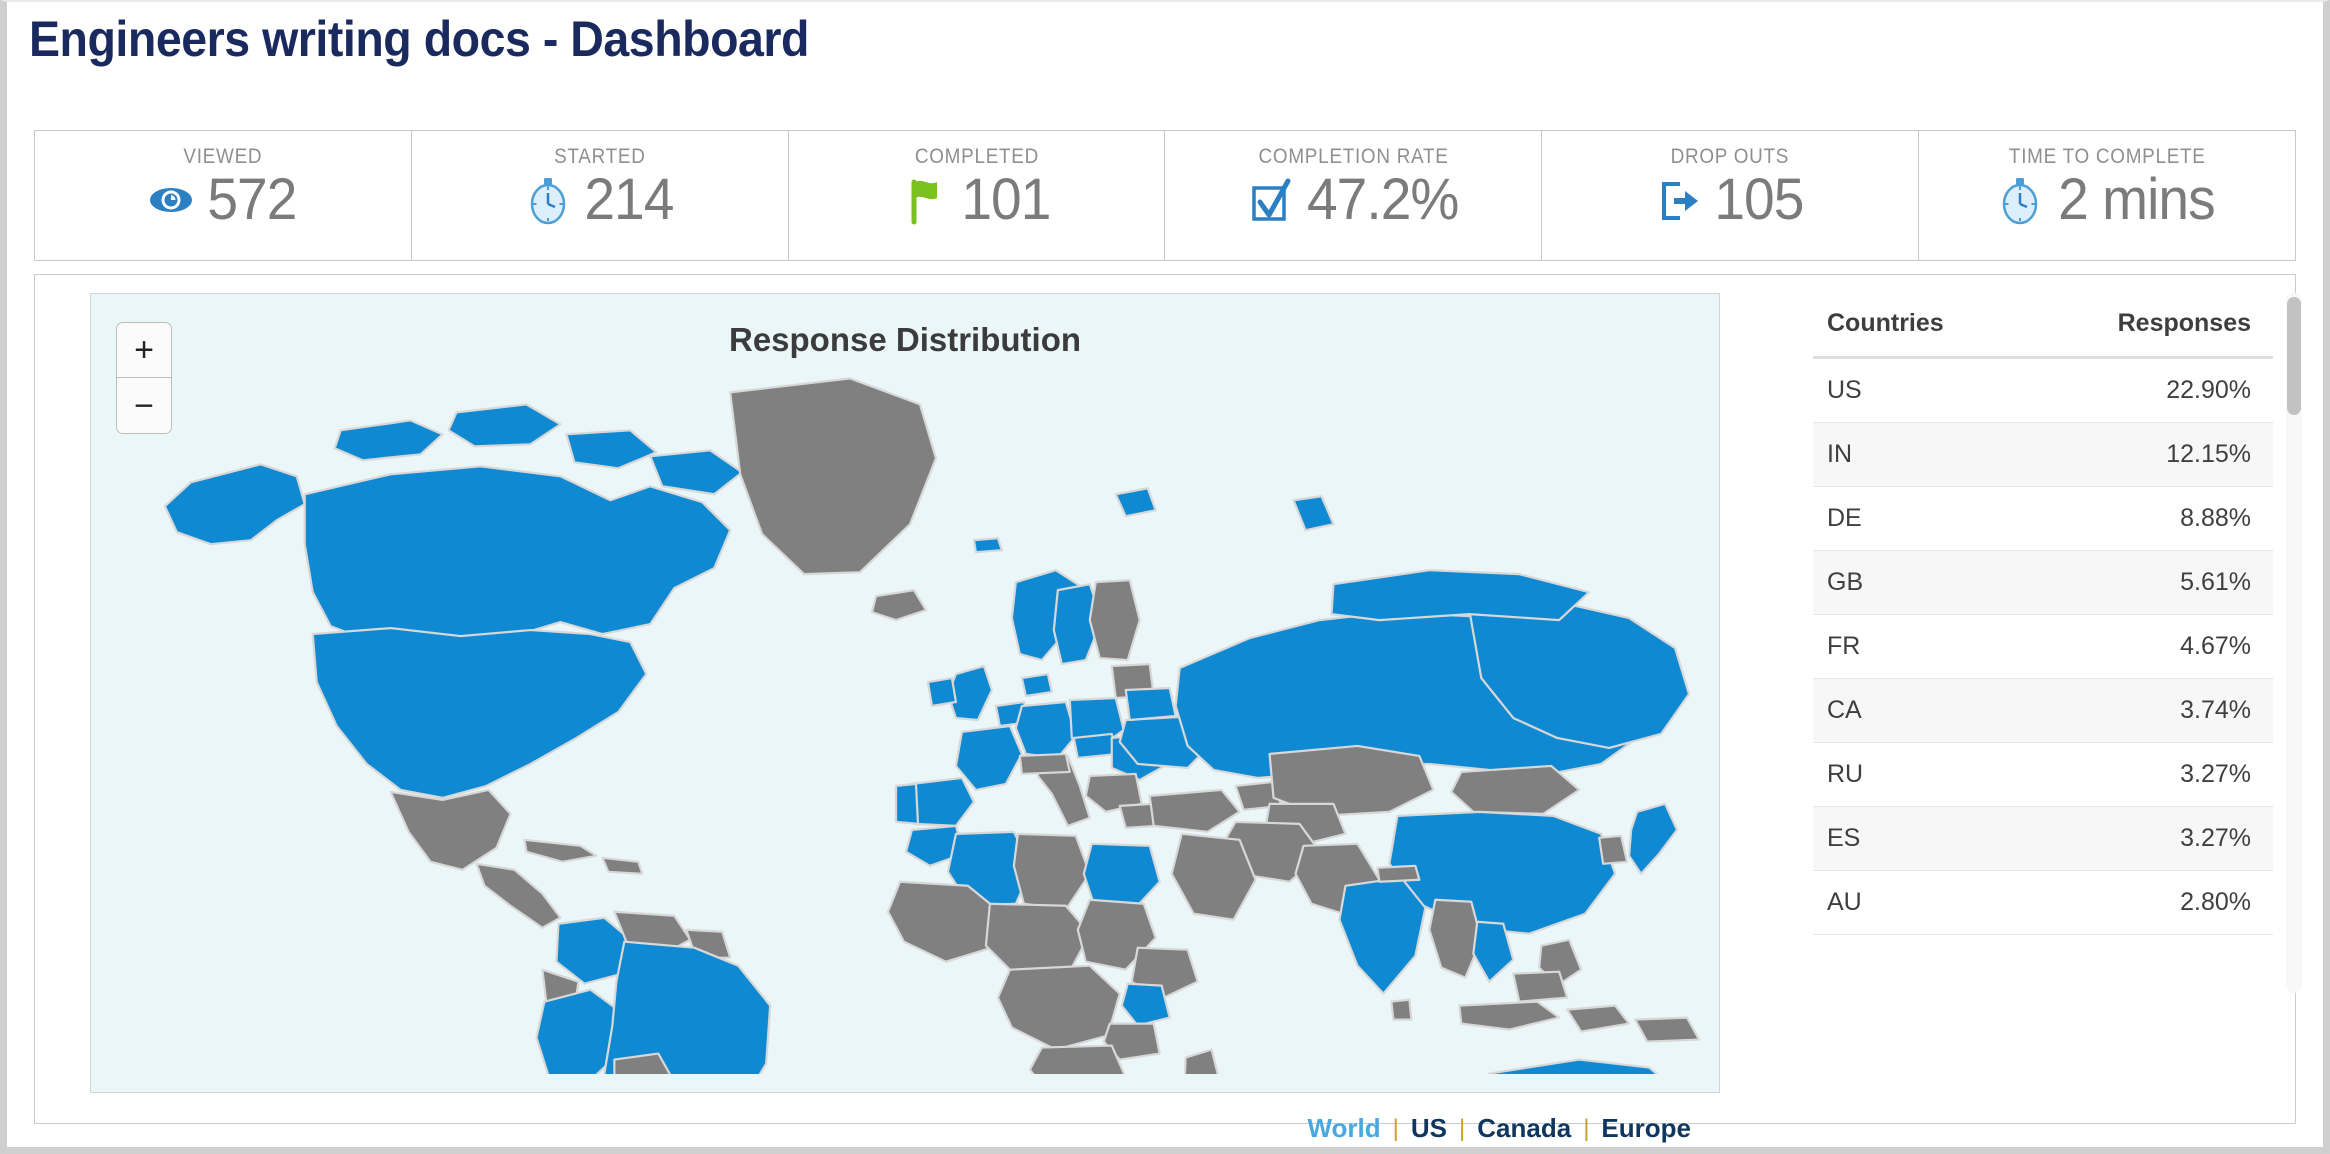 This screenshot has width=2330, height=1154. Describe the element at coordinates (1044, 764) in the screenshot. I see `country-switzerland-austria` at that location.